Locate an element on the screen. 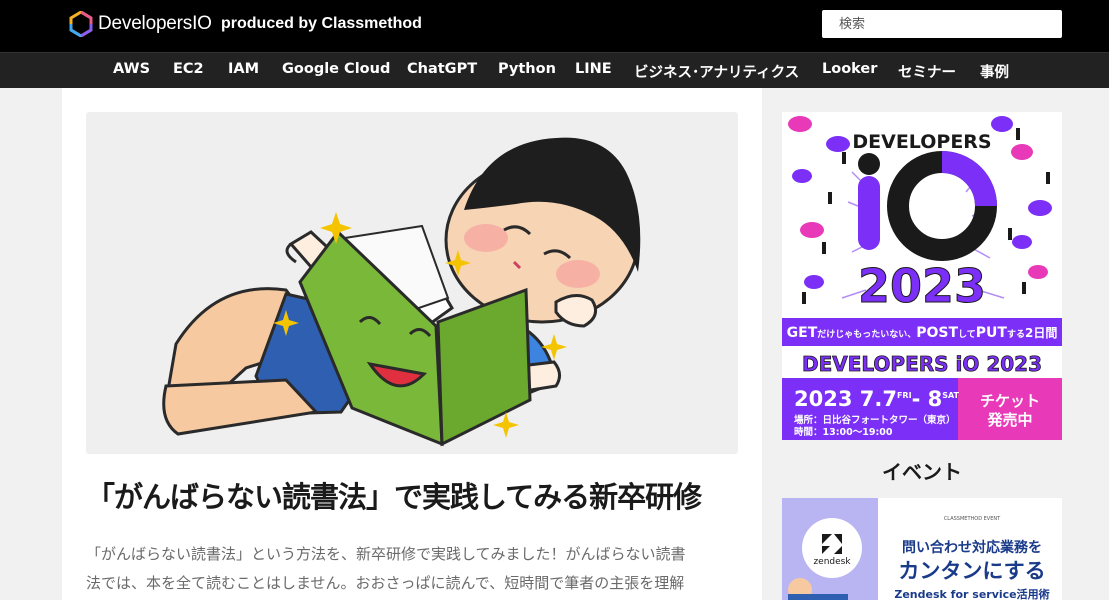 This screenshot has height=600, width=1109. nav-item-aws: AWS is located at coordinates (131, 69).